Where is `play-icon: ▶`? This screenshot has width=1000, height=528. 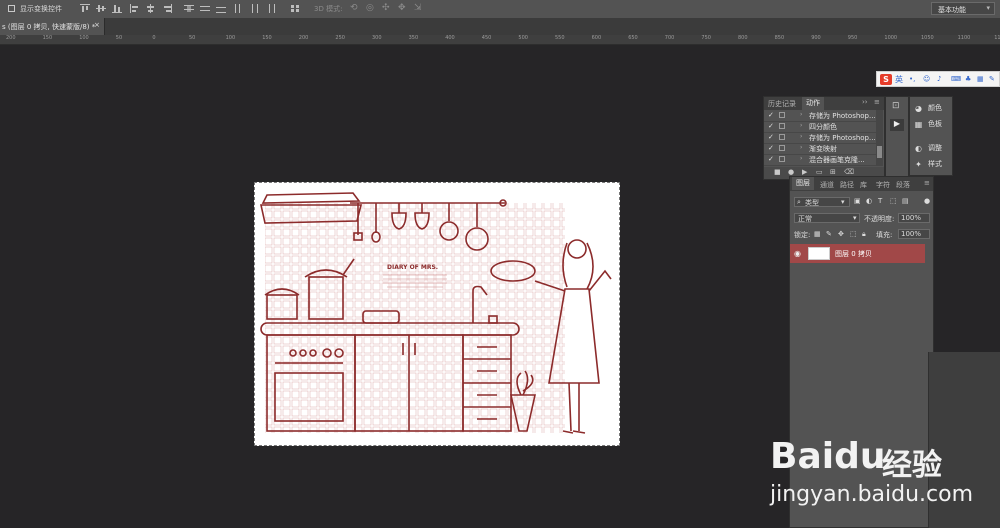
play-icon: ▶ is located at coordinates (804, 172).